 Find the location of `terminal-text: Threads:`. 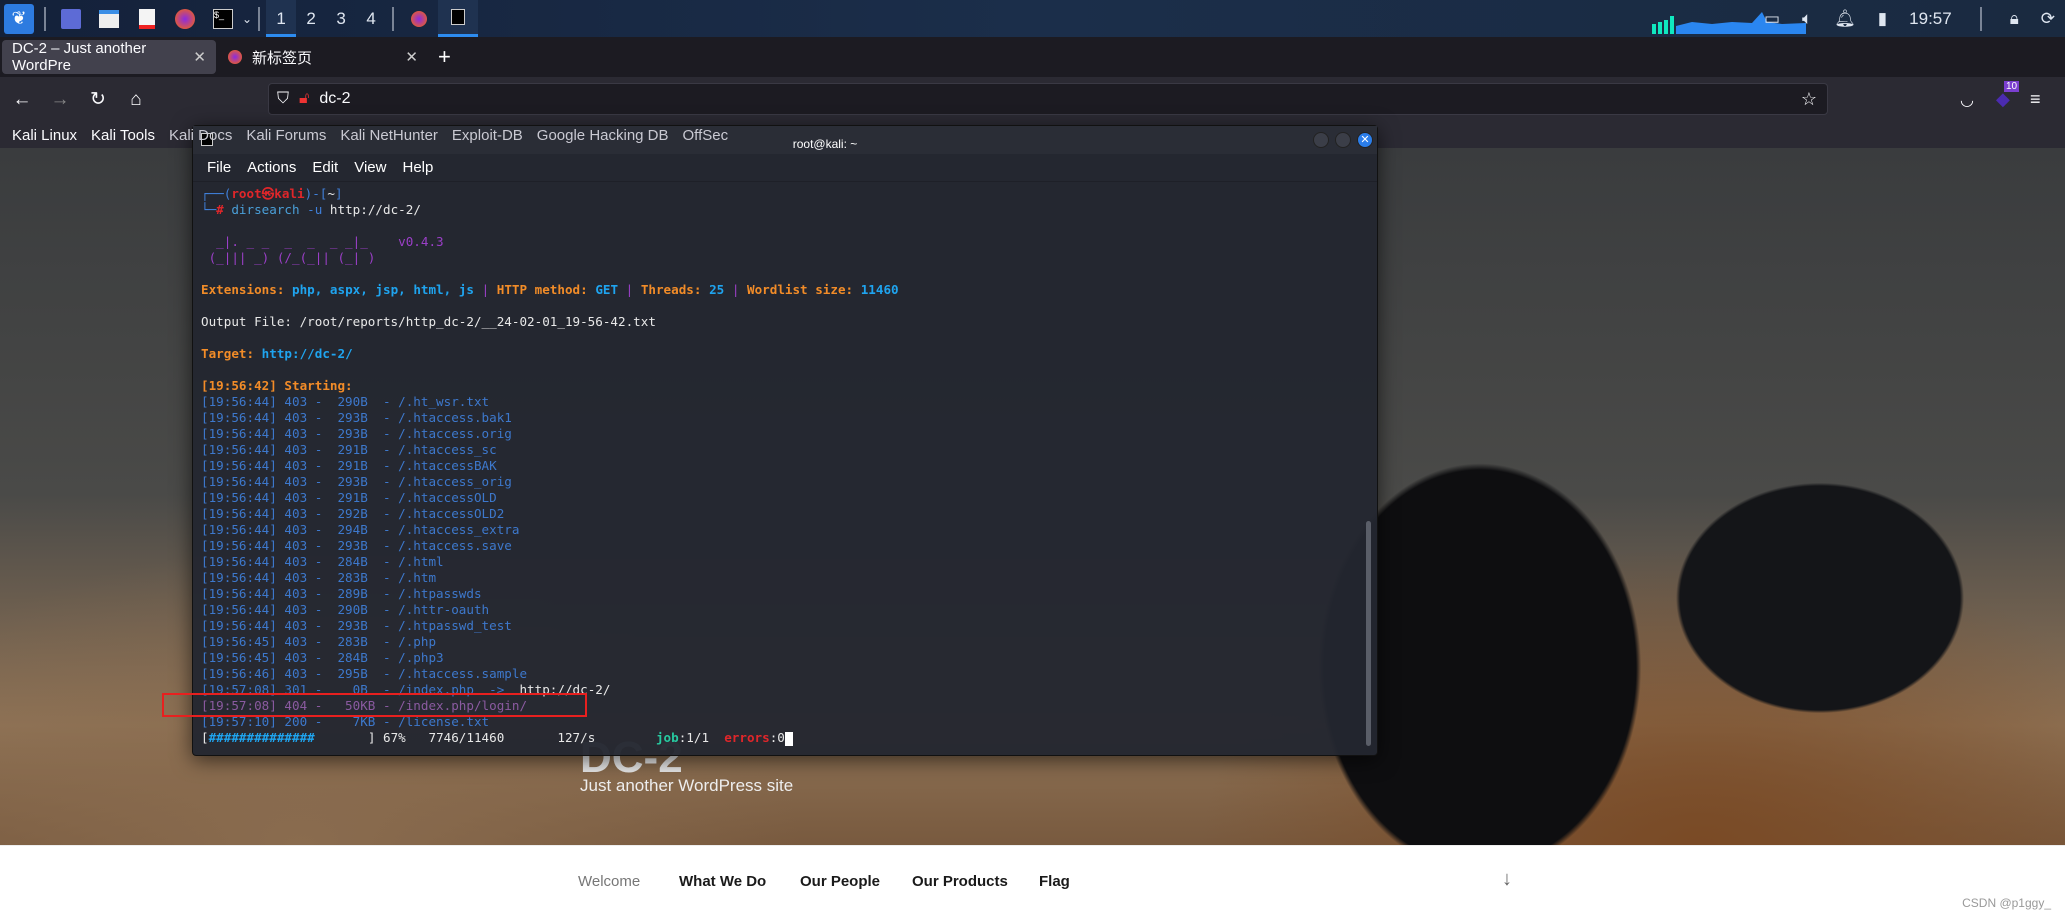

terminal-text: Threads: is located at coordinates (675, 289).